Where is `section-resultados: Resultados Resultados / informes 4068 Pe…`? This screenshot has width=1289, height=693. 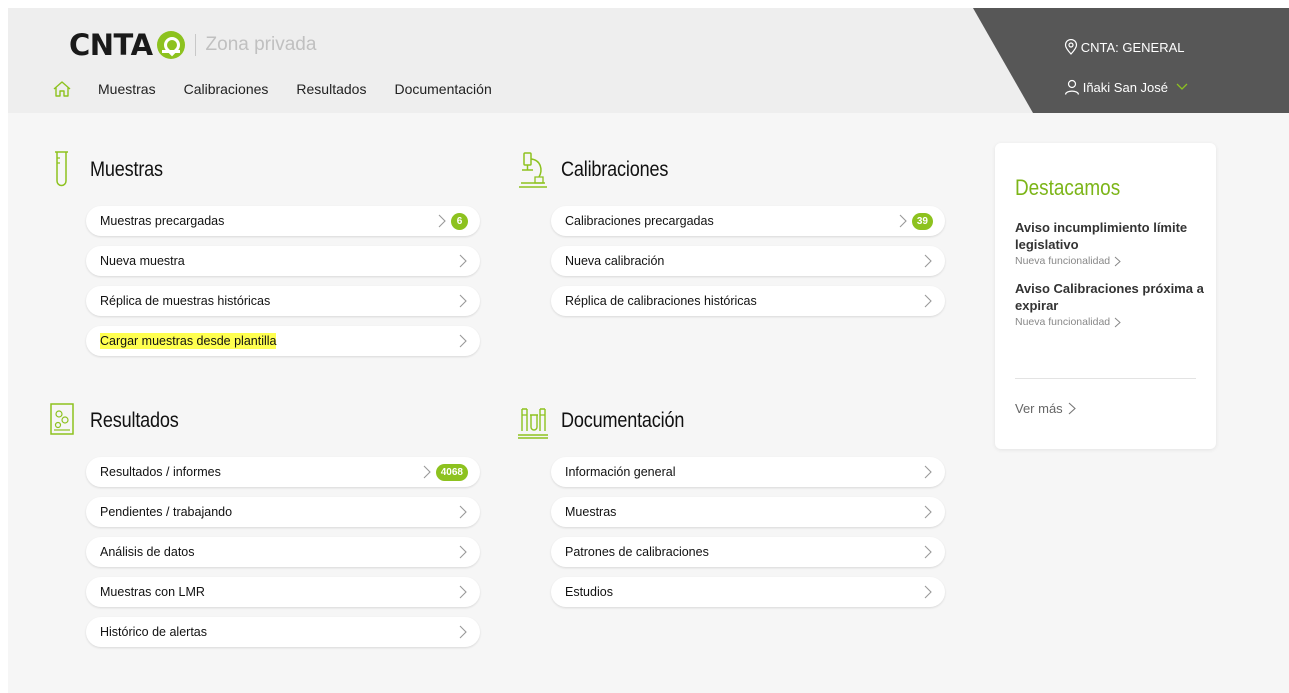
section-resultados: Resultados Resultados / informes 4068 Pe… is located at coordinates (264, 529).